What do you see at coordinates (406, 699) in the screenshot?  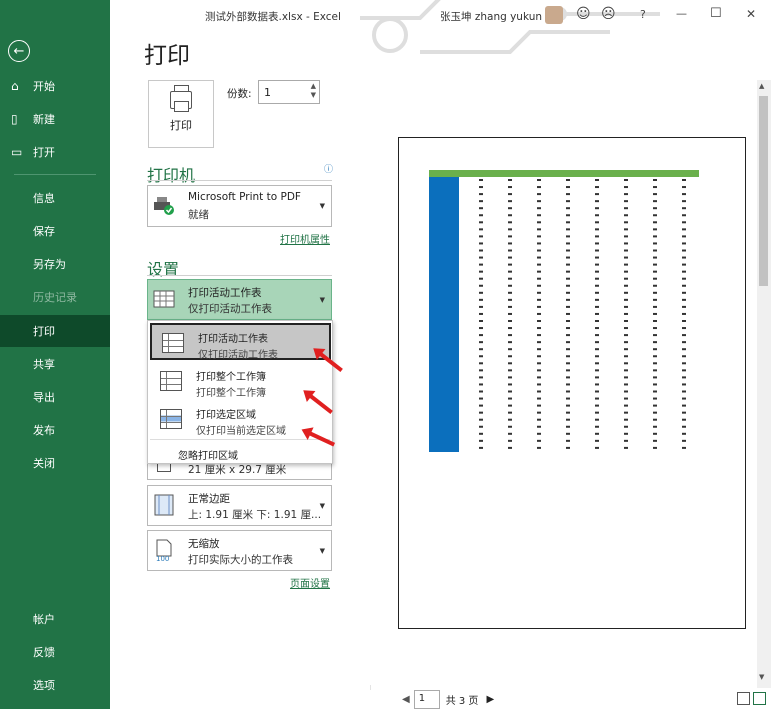 I see `previous-page-icon: ◀` at bounding box center [406, 699].